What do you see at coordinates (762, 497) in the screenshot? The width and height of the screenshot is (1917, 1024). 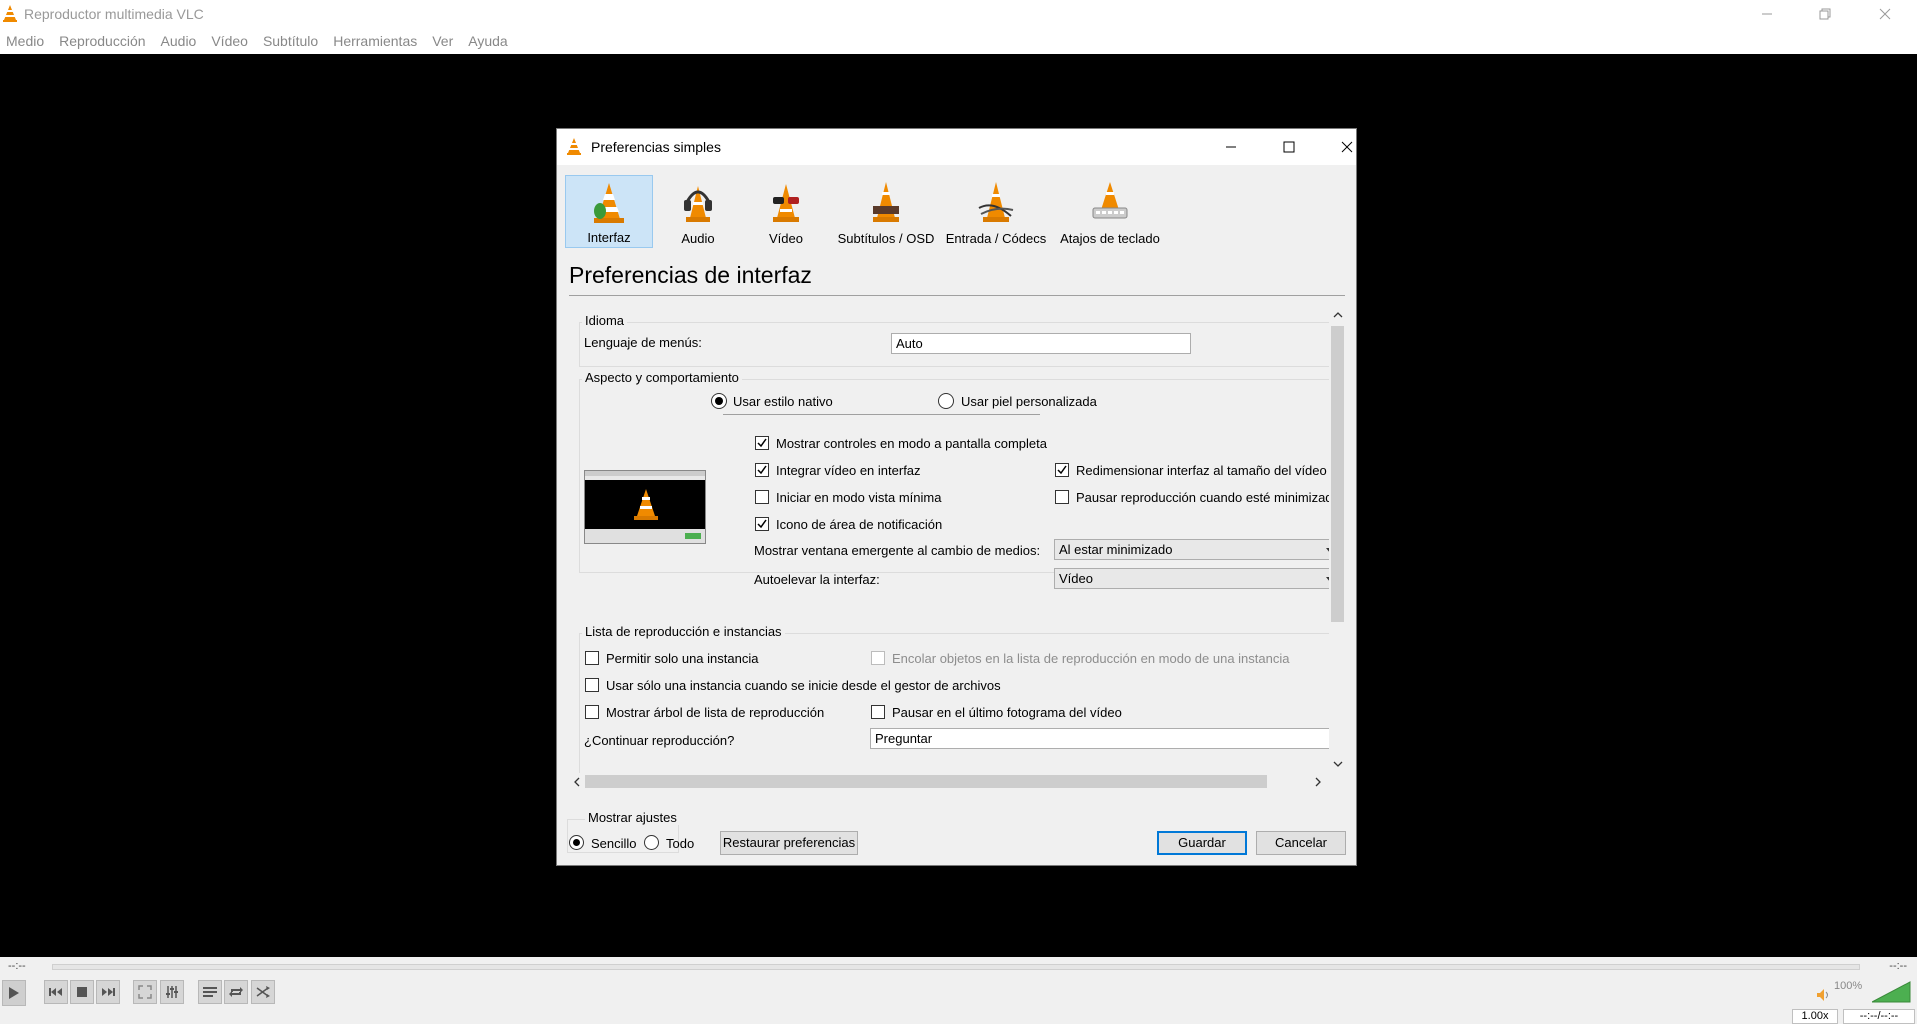 I see `minimal-view-checkbox` at bounding box center [762, 497].